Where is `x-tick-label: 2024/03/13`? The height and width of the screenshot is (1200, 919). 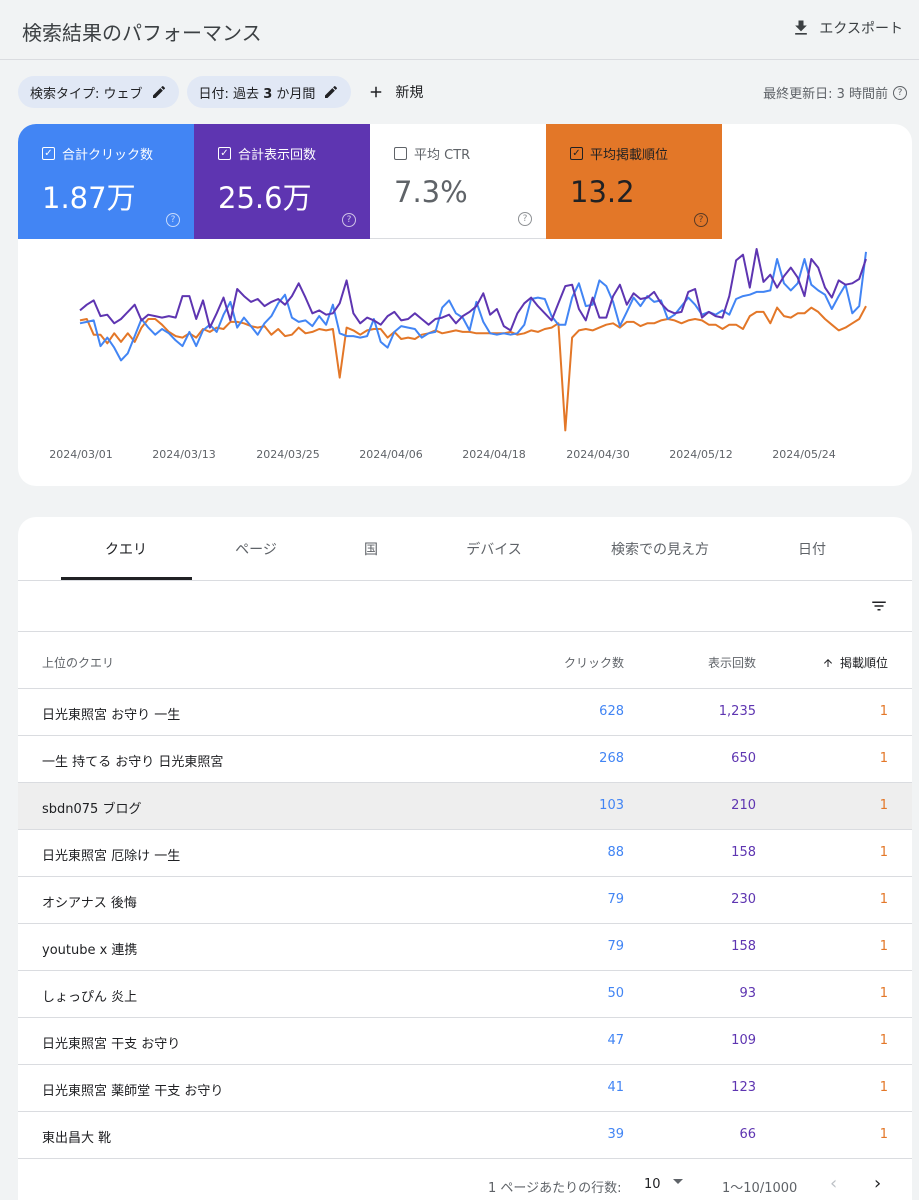 x-tick-label: 2024/03/13 is located at coordinates (183, 454).